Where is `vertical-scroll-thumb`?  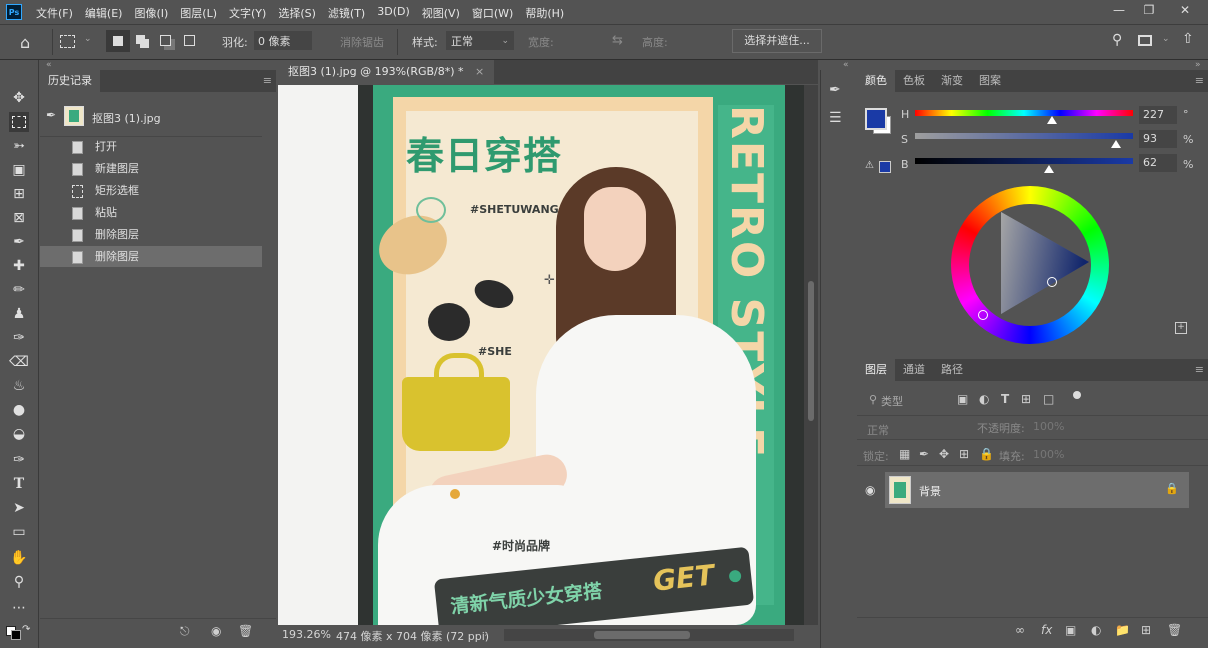 vertical-scroll-thumb is located at coordinates (811, 351).